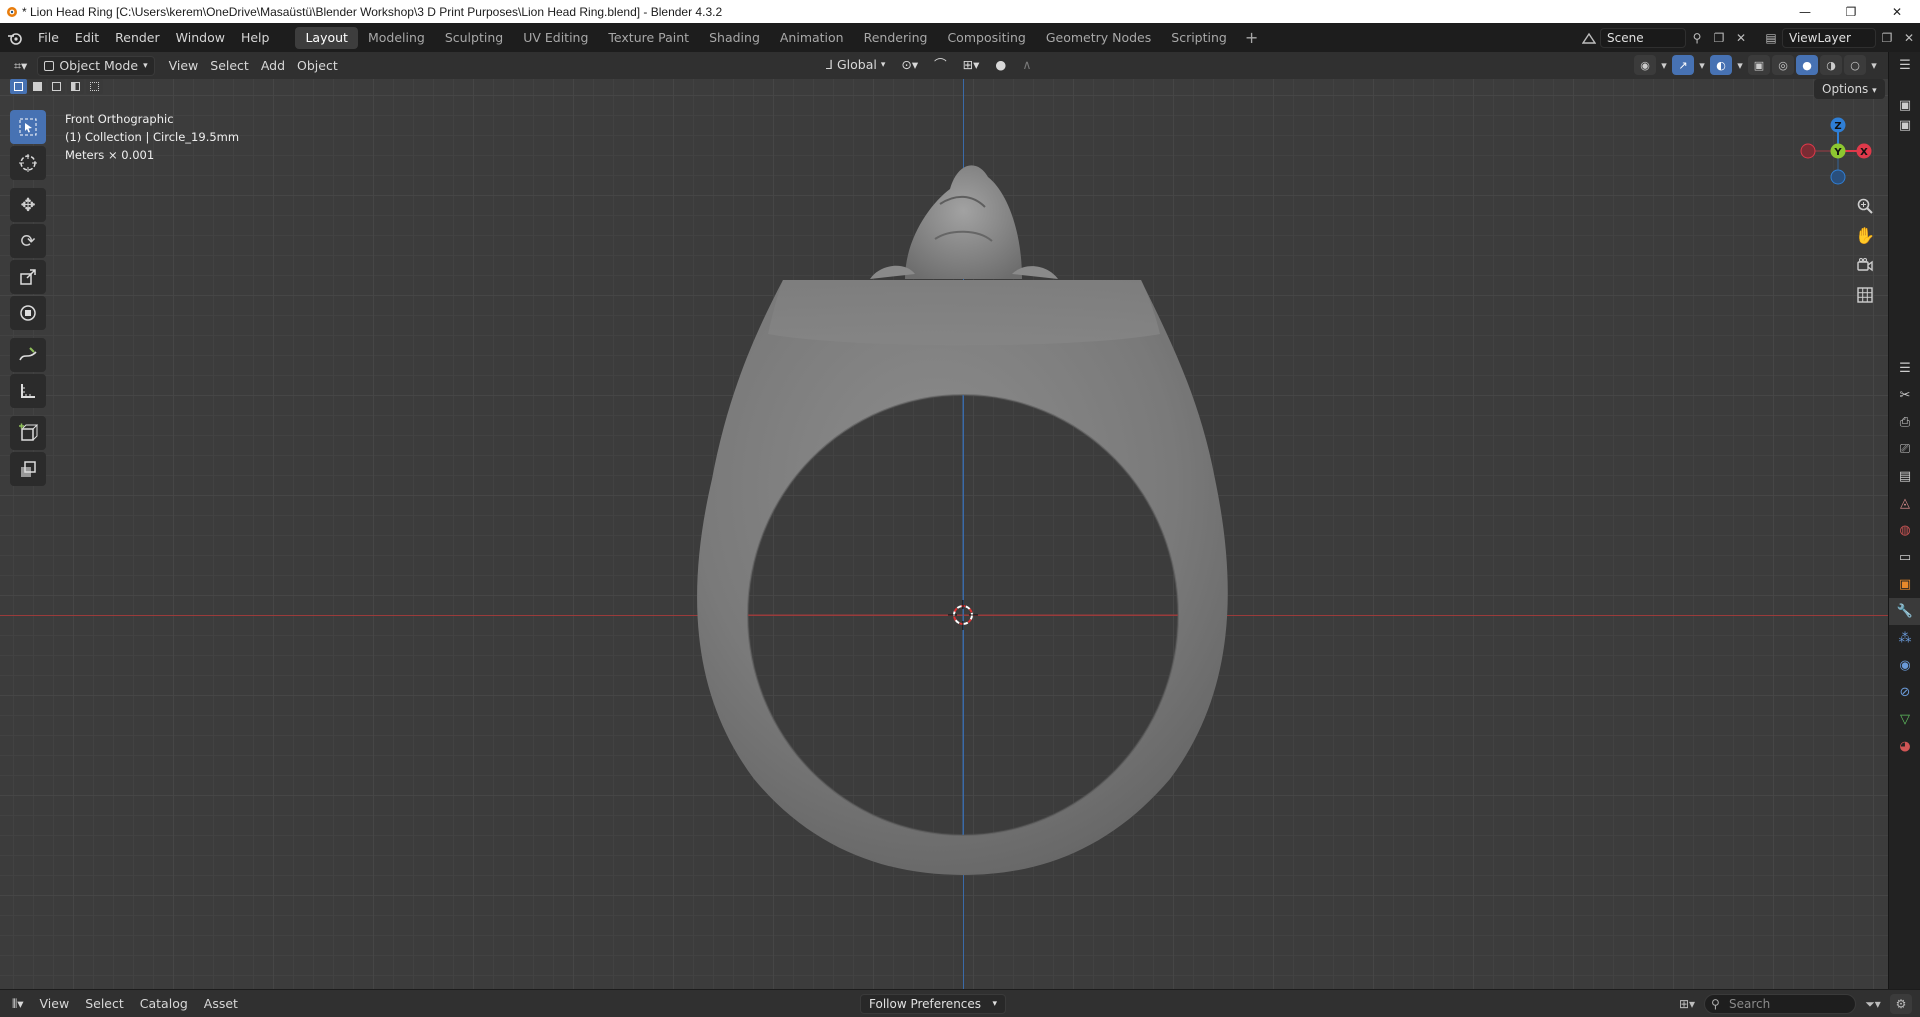  What do you see at coordinates (855, 65) in the screenshot?
I see `transform-orientation-dropdown: ⅃ Global ▾` at bounding box center [855, 65].